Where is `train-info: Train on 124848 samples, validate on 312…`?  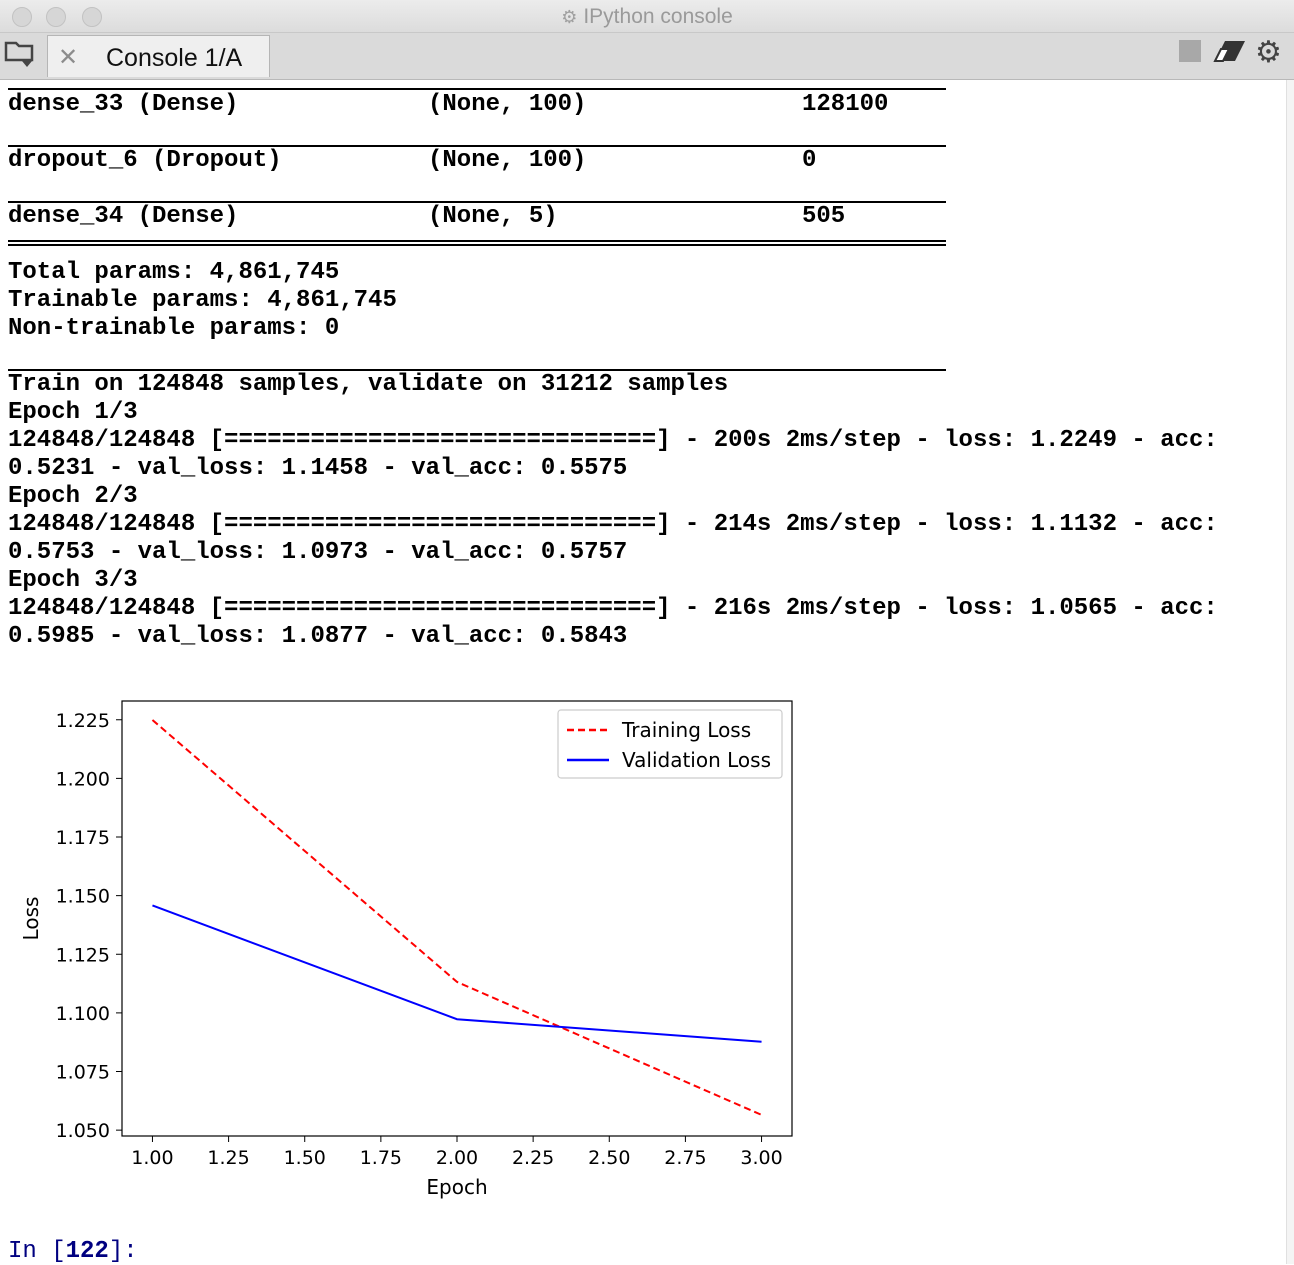 train-info: Train on 124848 samples, validate on 312… is located at coordinates (368, 384).